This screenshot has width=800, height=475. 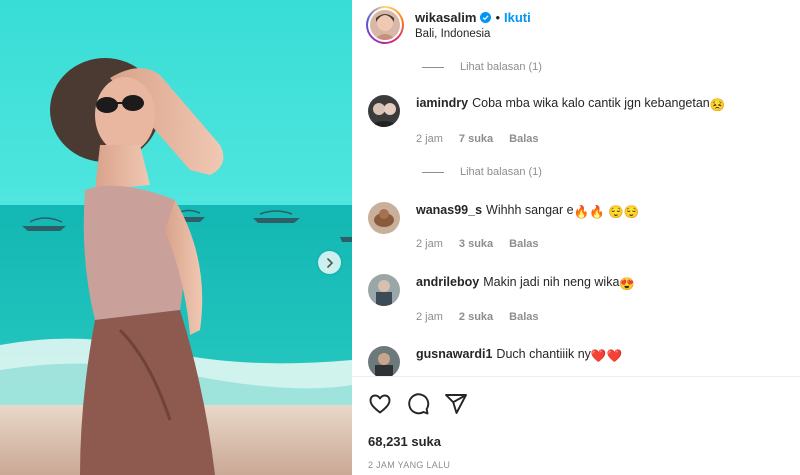 I want to click on follow-button: Ikuti, so click(x=517, y=17).